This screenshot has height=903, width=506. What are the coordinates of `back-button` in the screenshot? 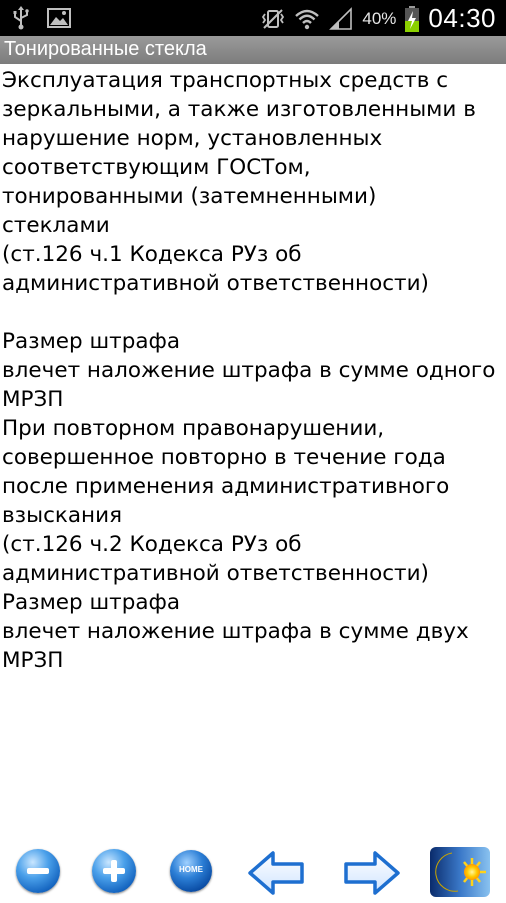 It's located at (277, 872).